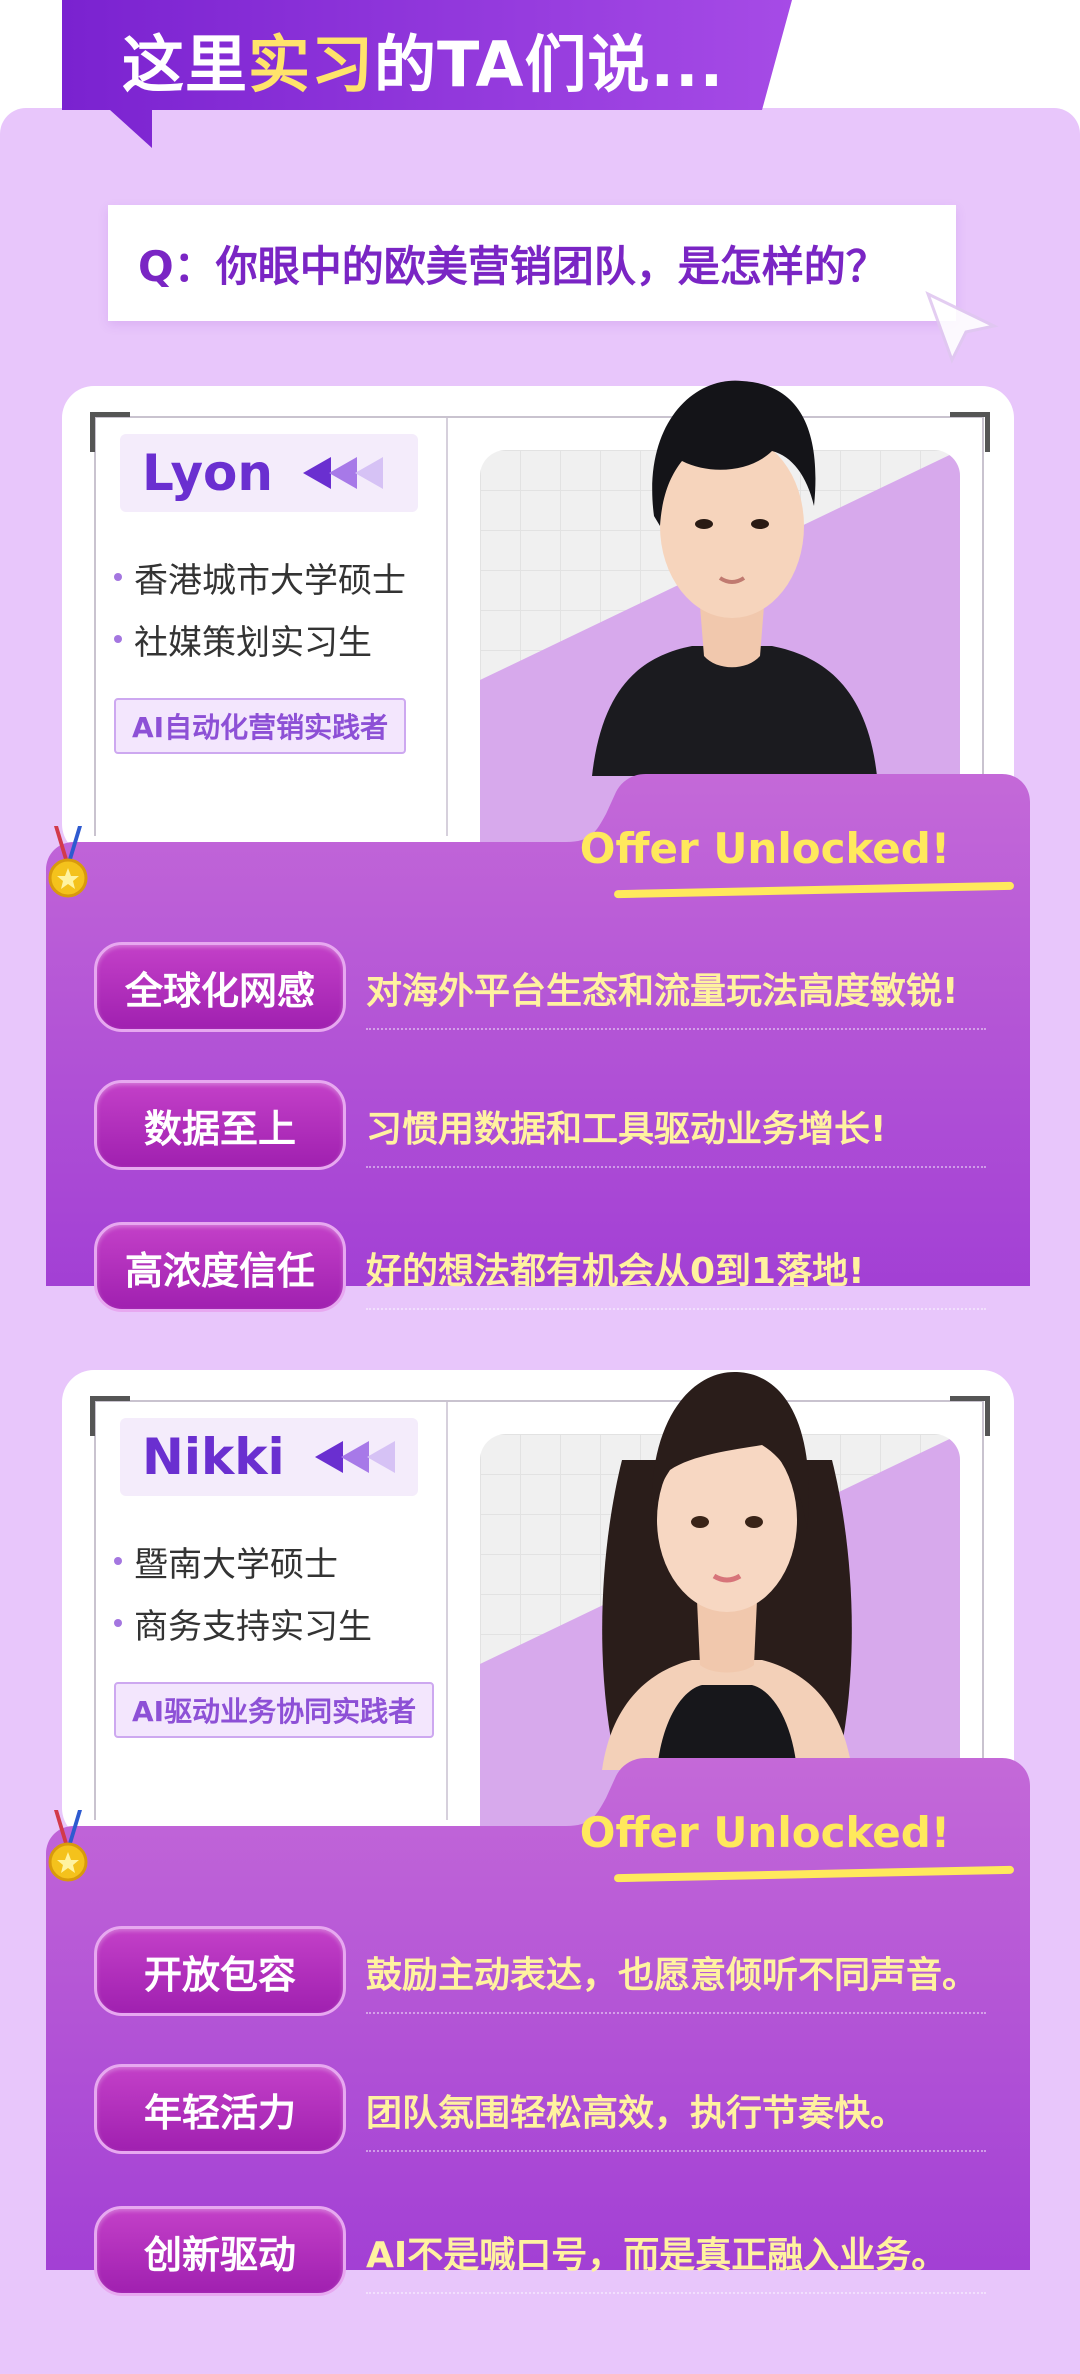 This screenshot has height=2374, width=1080. I want to click on trait-row: 开放包容 鼓励主动表达，也愿意倾听不同声音。, so click(540, 1972).